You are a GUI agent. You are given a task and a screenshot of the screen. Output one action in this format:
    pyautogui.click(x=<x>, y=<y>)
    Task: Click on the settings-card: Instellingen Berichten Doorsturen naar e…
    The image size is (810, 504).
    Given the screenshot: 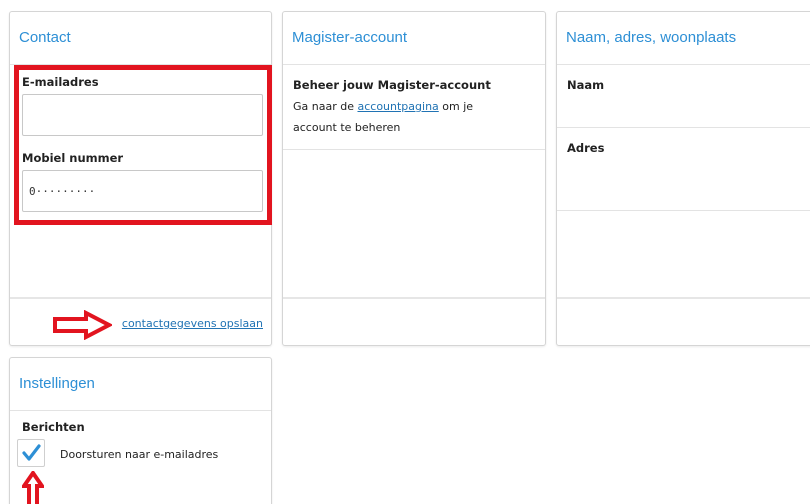 What is the action you would take?
    pyautogui.click(x=140, y=430)
    